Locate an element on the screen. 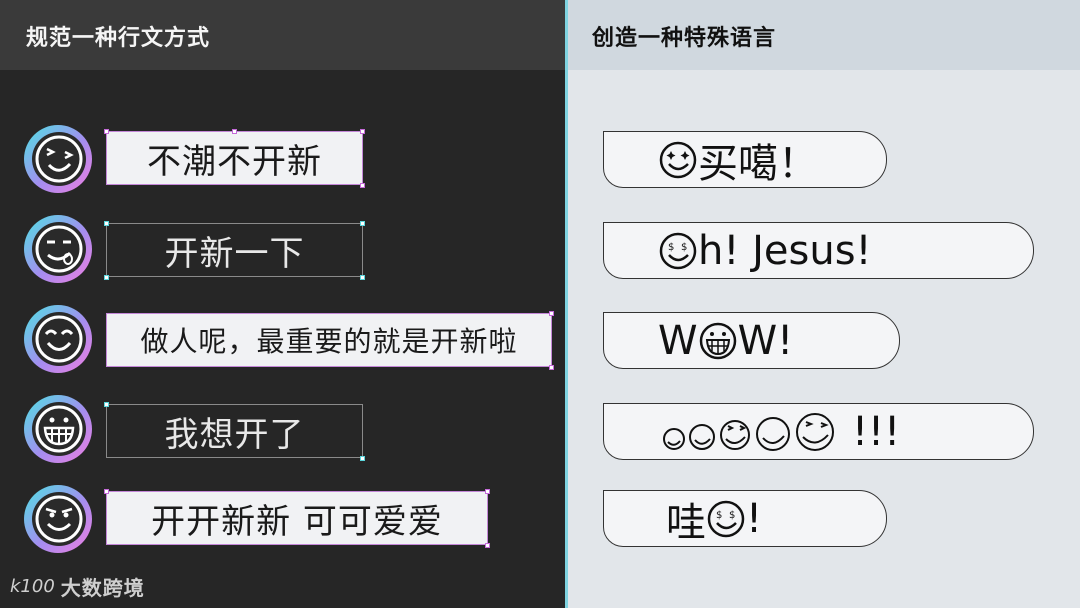  right-header: 创造一种特殊语言 is located at coordinates (824, 35).